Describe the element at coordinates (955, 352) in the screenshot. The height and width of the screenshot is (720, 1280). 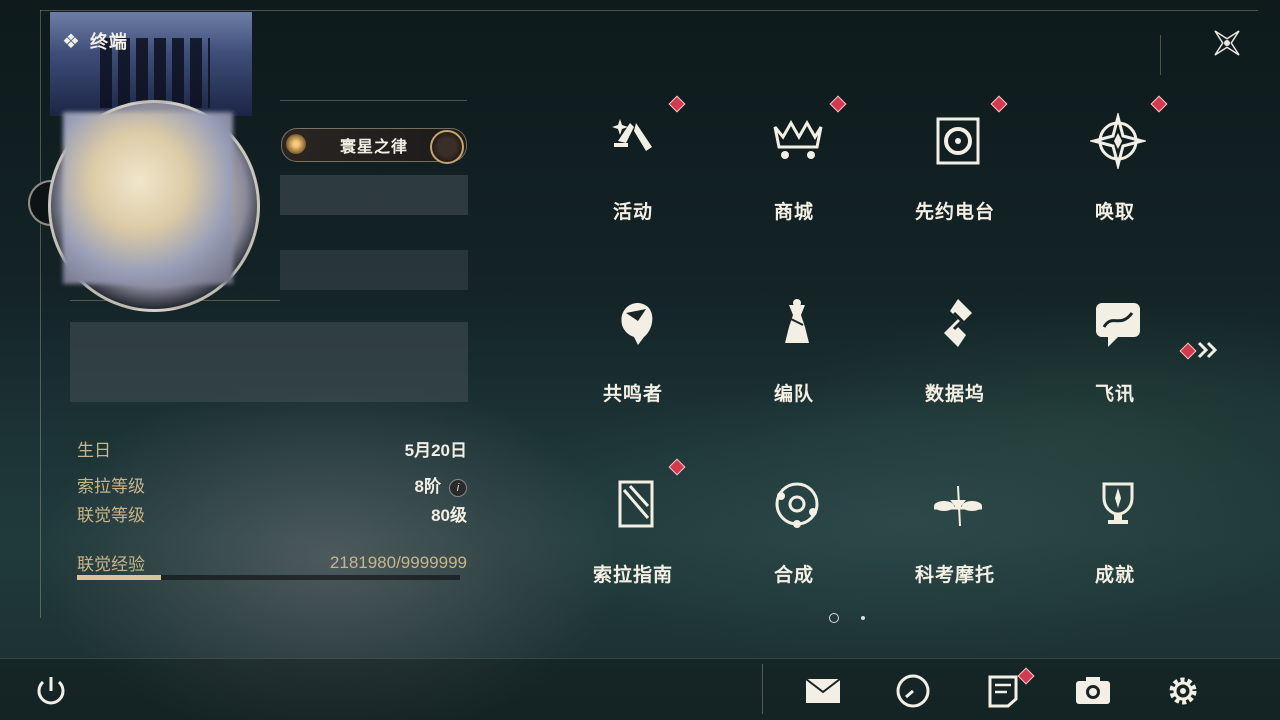
I see `menu-item-6: 数据坞` at that location.